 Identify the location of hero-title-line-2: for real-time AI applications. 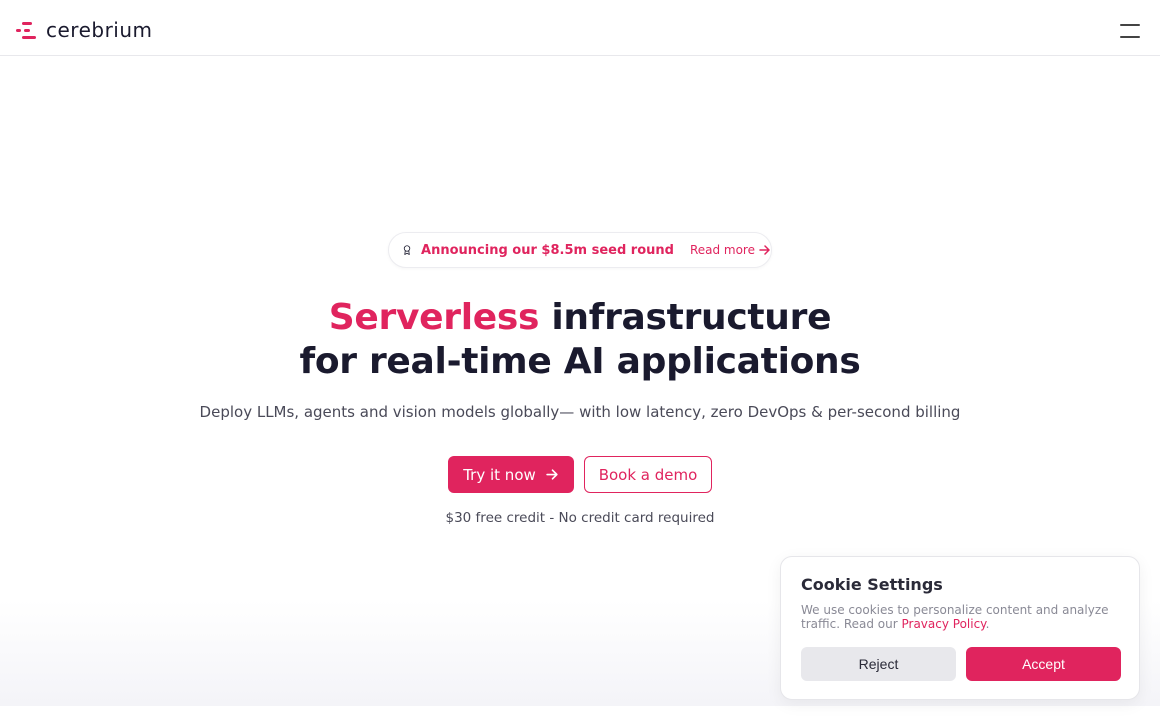
(580, 361).